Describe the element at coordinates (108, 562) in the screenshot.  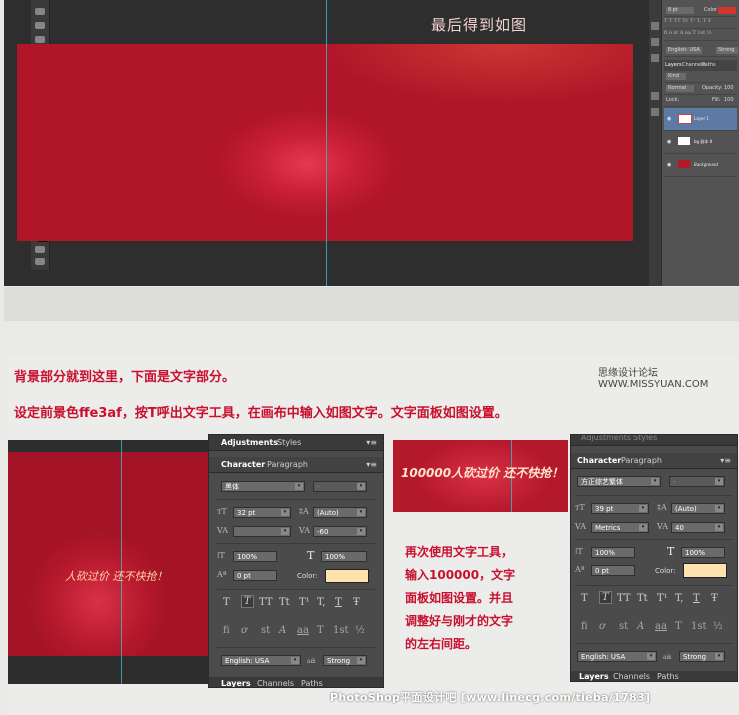
I see `canvas-step-1: 人砍过价 还不快抢！` at that location.